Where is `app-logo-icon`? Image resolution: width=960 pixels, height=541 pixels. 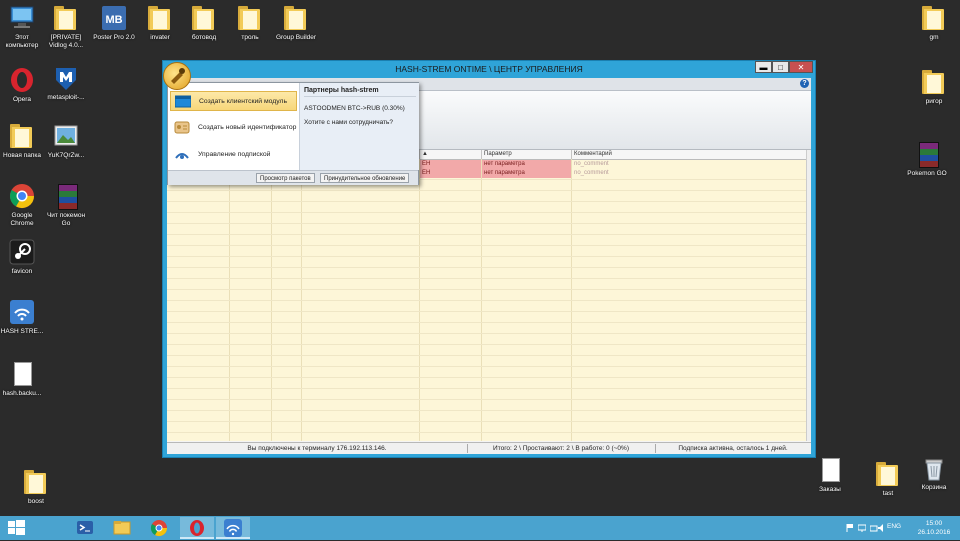 app-logo-icon is located at coordinates (177, 76).